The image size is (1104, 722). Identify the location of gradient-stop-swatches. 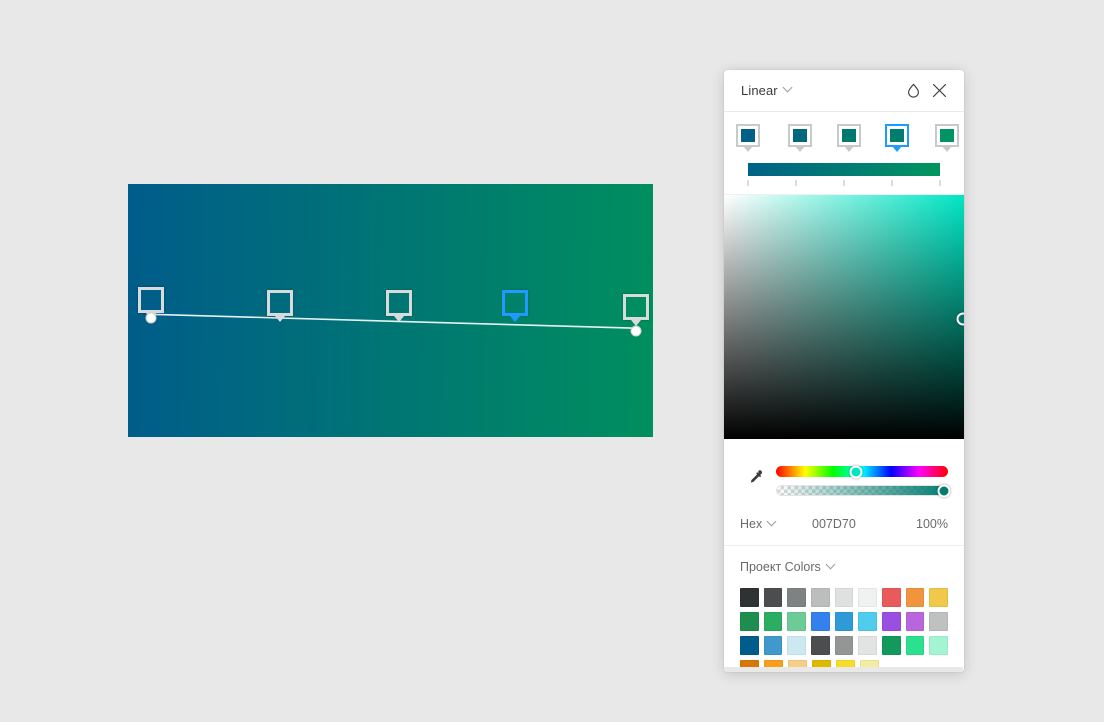
(847, 139).